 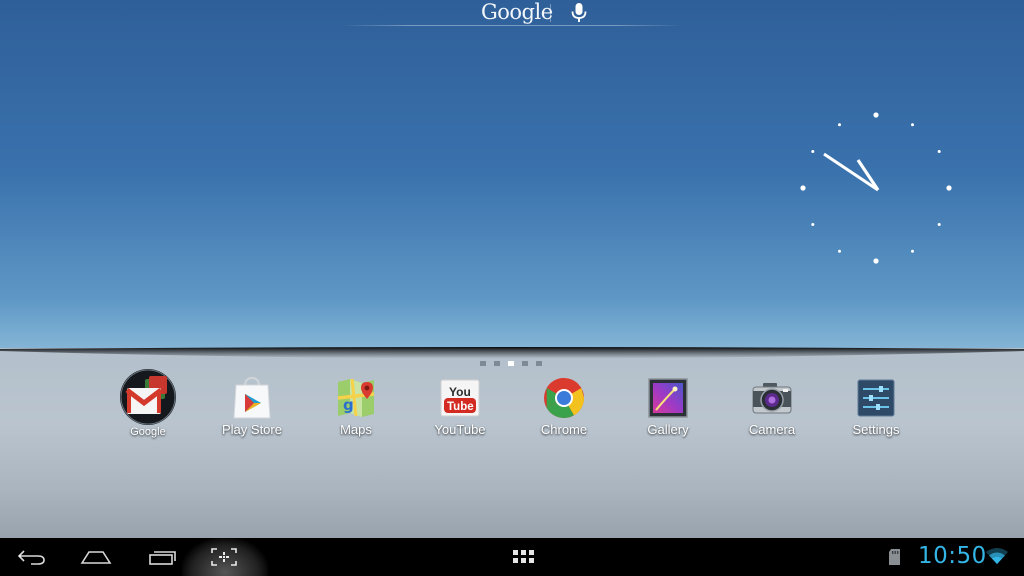 I want to click on svg-text: Tube, so click(x=460, y=407).